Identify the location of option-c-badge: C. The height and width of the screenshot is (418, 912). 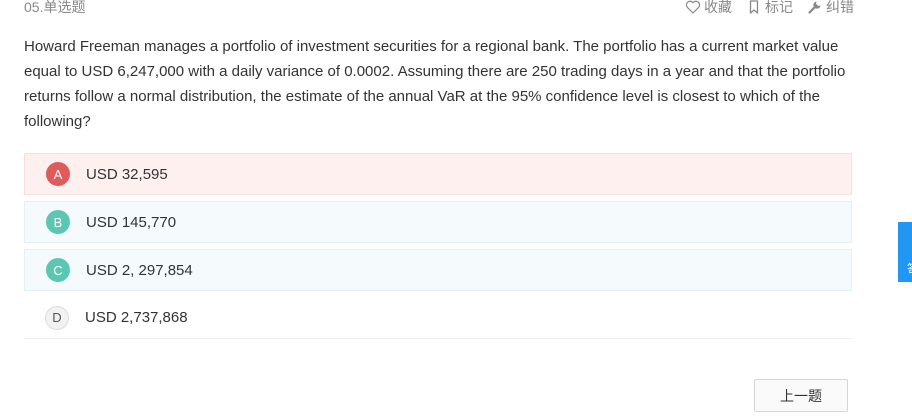
(58, 270).